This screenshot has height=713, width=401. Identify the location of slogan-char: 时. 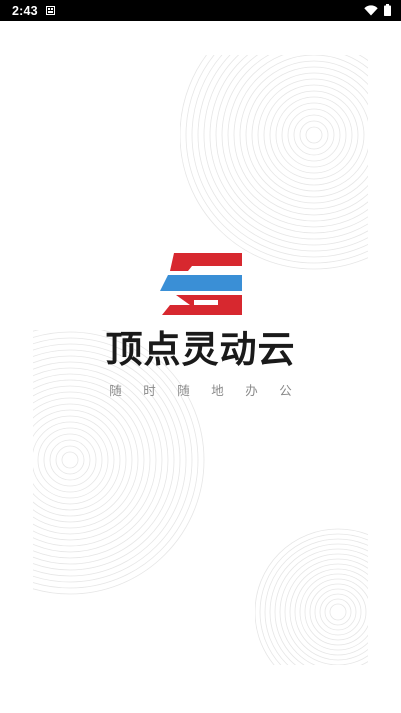
(149, 390).